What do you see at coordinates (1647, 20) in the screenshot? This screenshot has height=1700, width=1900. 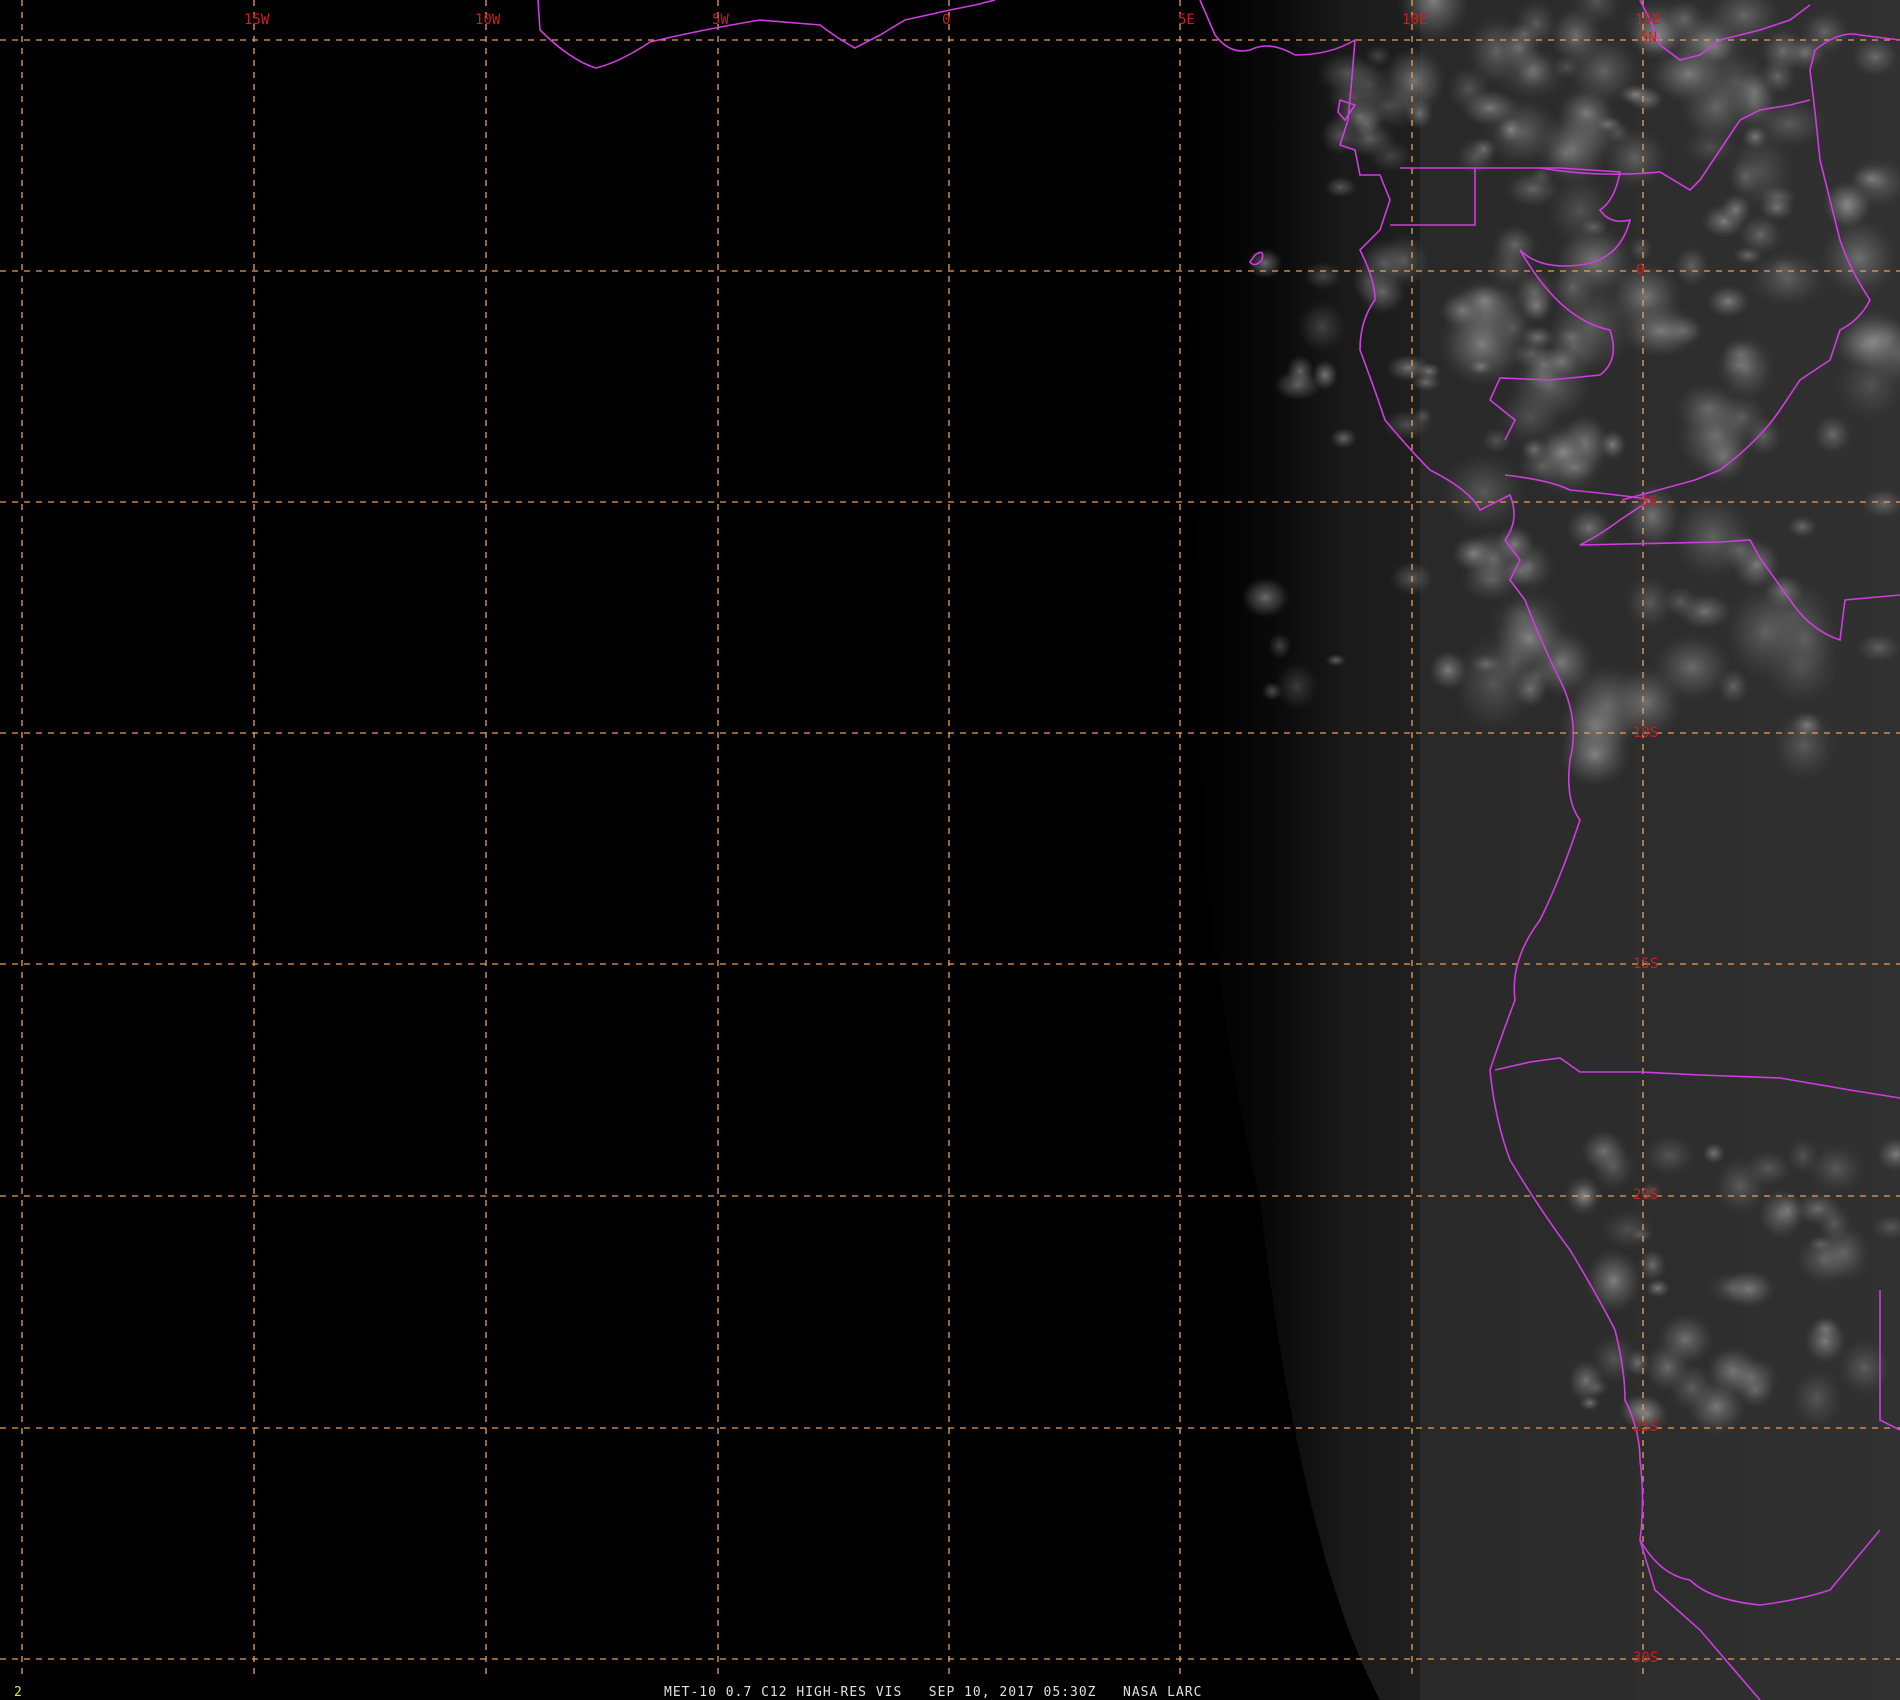 I see `longitude-label: 15E` at bounding box center [1647, 20].